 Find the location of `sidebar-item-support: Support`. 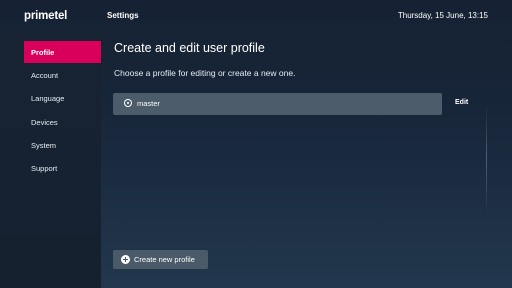

sidebar-item-support: Support is located at coordinates (62, 168).